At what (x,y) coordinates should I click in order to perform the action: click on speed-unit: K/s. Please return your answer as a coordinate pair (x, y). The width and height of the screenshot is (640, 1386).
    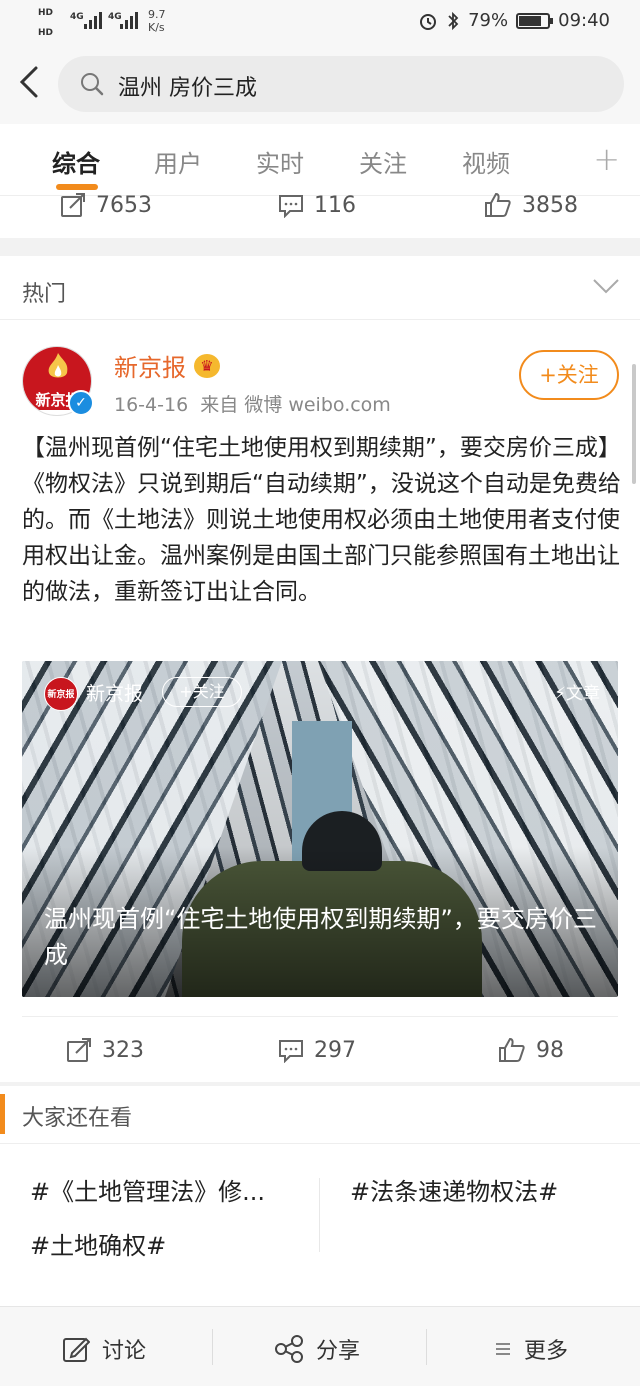
    Looking at the image, I should click on (156, 27).